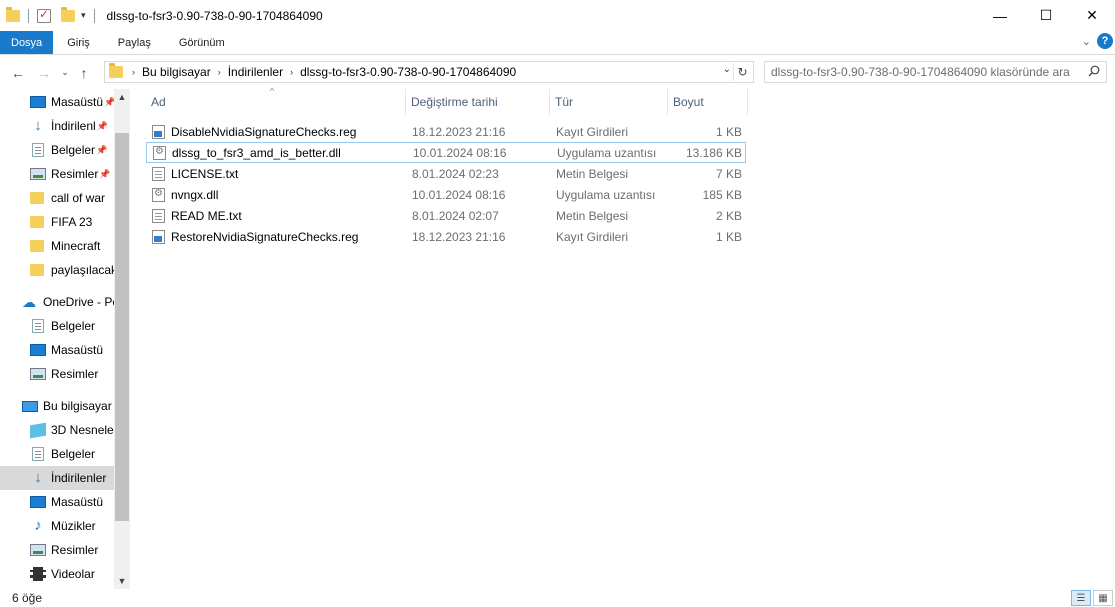 The width and height of the screenshot is (1115, 607). What do you see at coordinates (73, 150) in the screenshot?
I see `sidebar-item-label: Belgeler` at bounding box center [73, 150].